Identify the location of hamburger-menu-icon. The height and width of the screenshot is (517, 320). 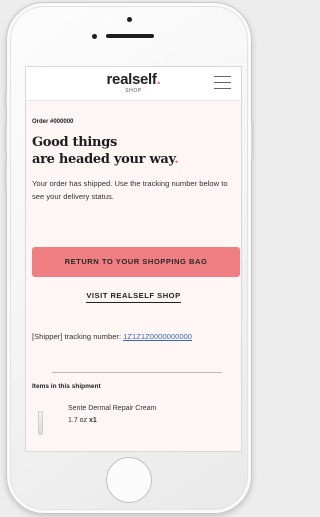
(222, 83).